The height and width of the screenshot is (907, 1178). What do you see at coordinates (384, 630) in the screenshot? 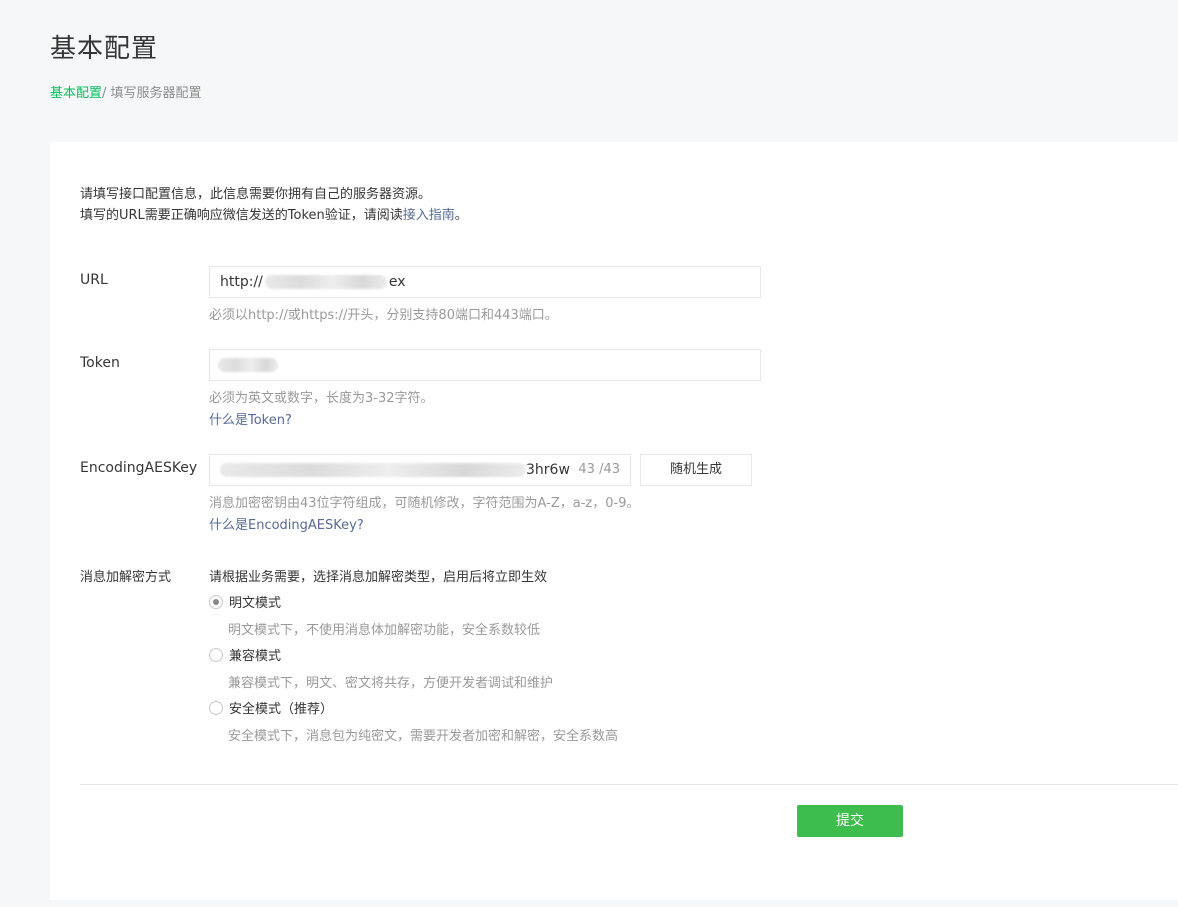
I see `plaintext-mode-description: 明文模式下，不使用消息体加解密功能，安全系数较低` at bounding box center [384, 630].